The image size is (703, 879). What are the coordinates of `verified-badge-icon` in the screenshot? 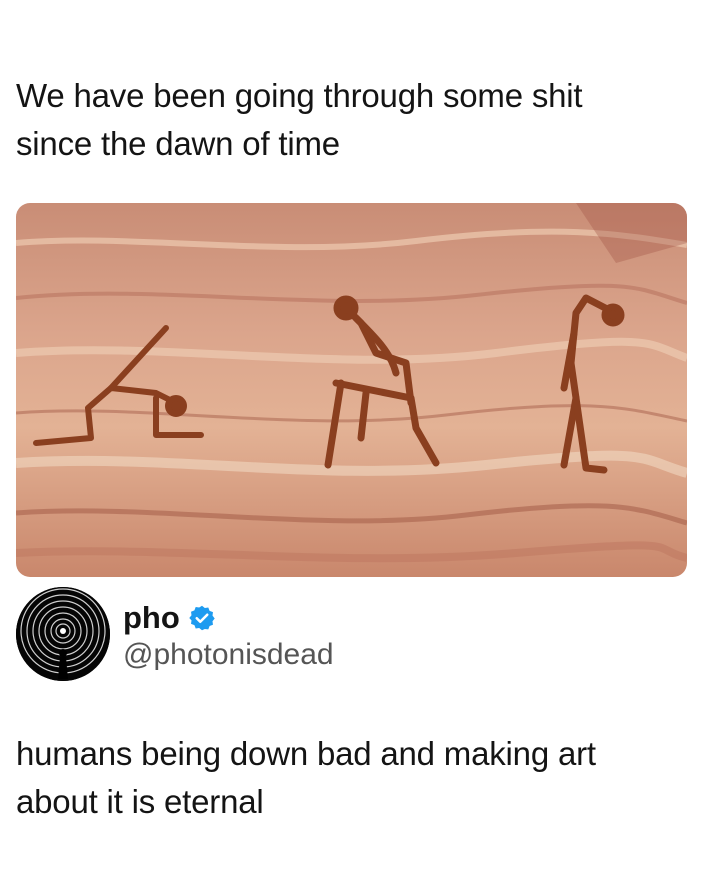 It's located at (202, 618).